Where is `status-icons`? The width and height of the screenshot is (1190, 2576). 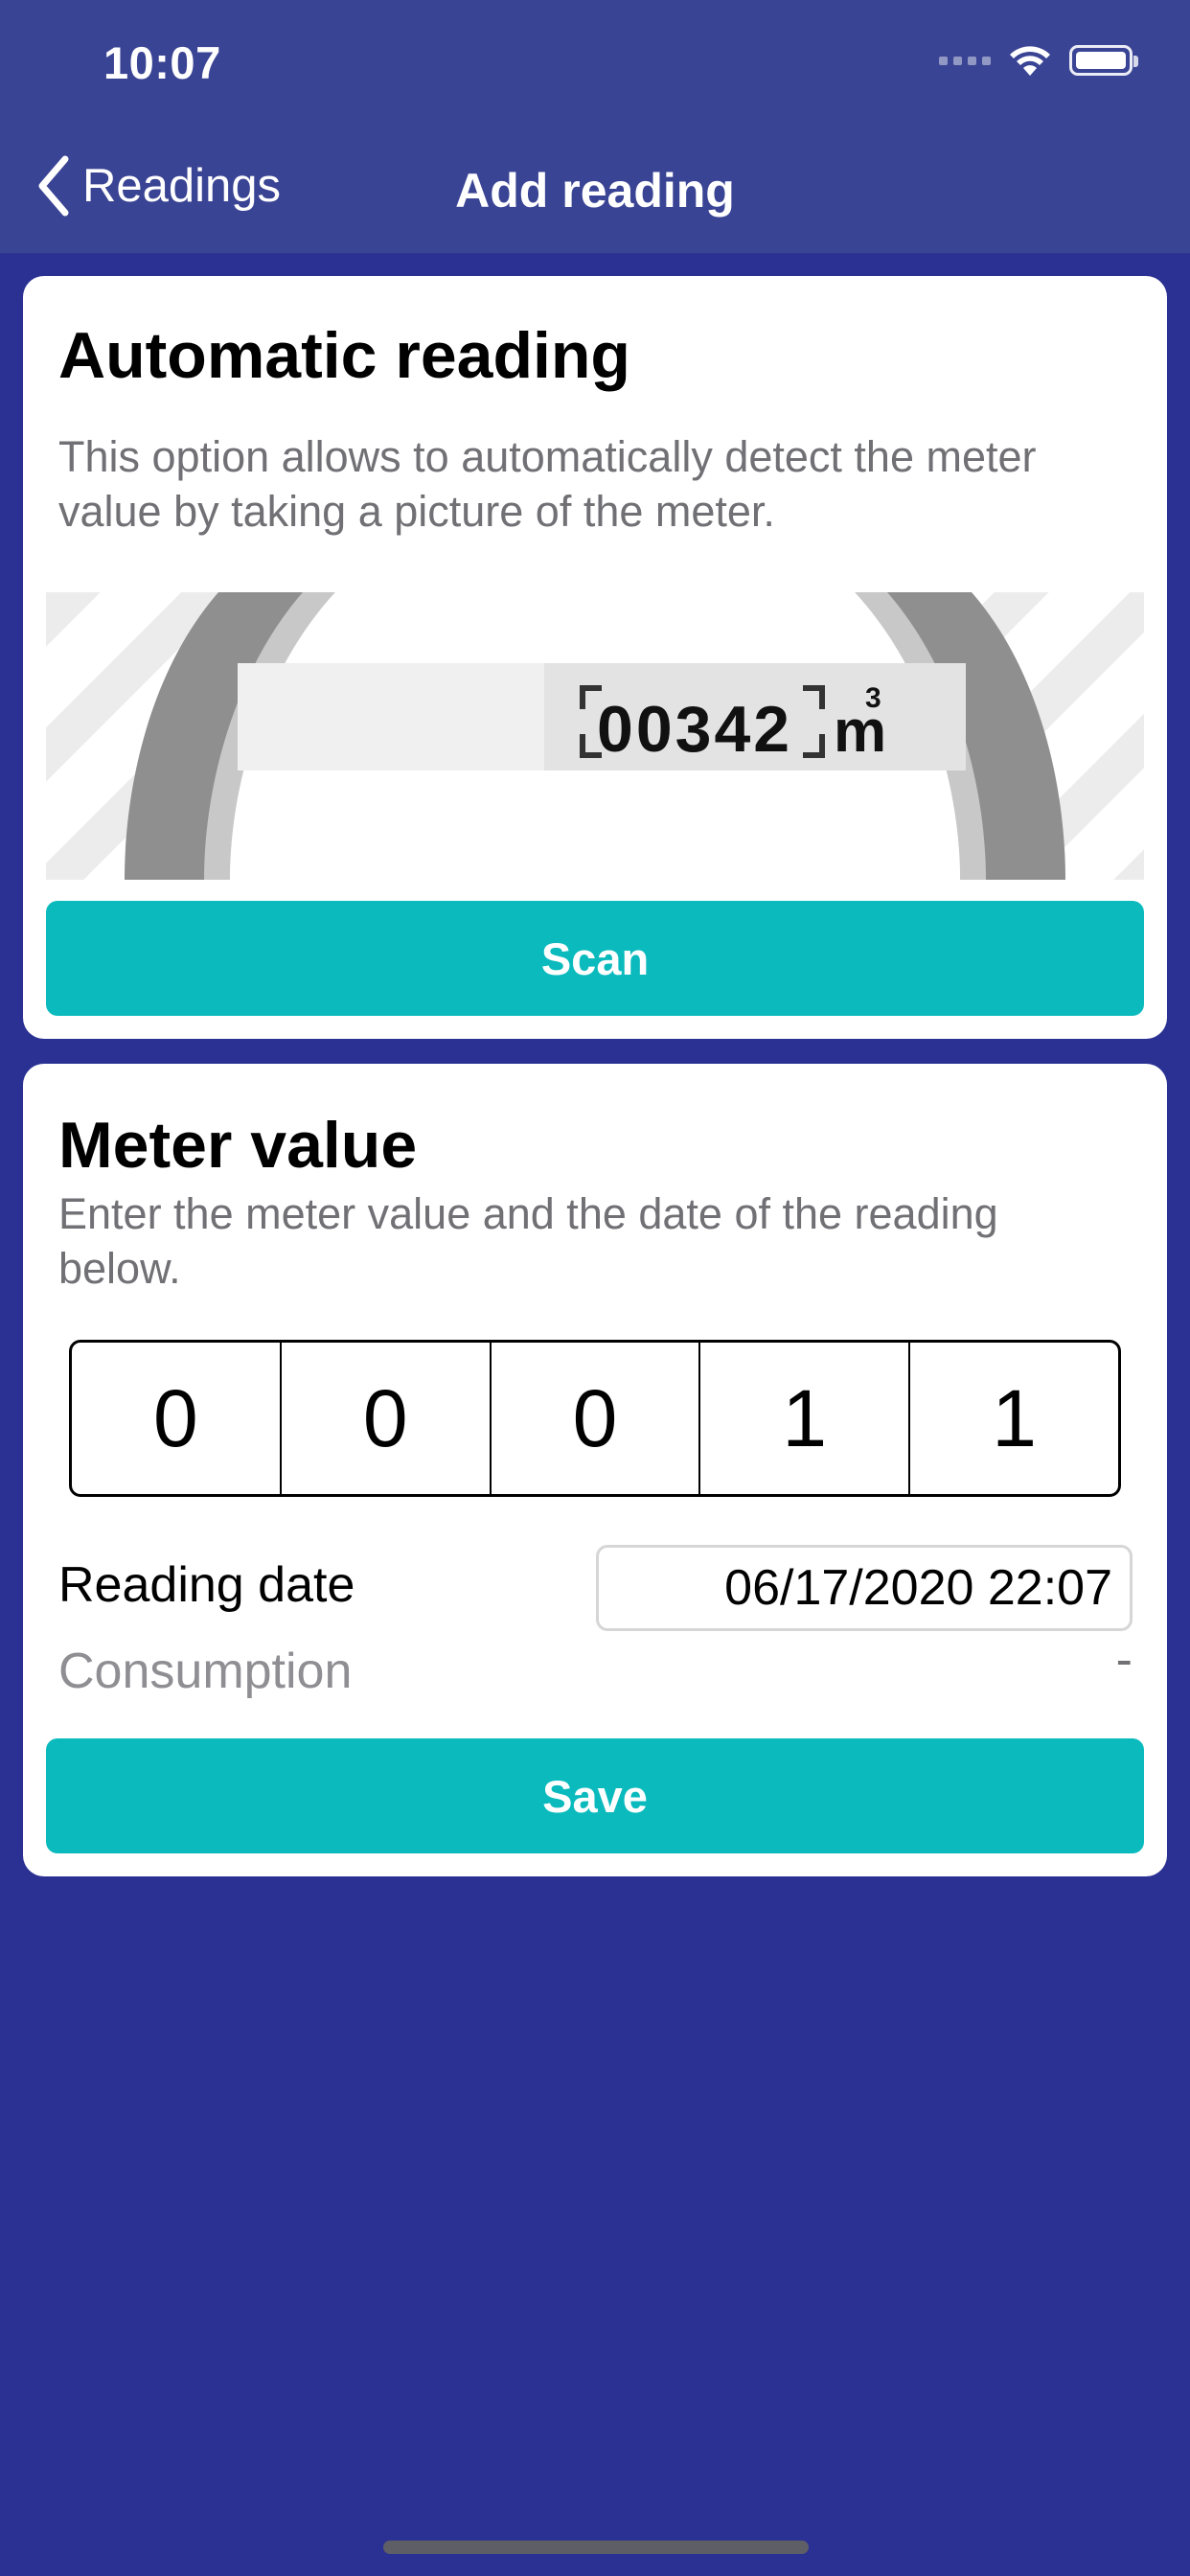 status-icons is located at coordinates (1038, 60).